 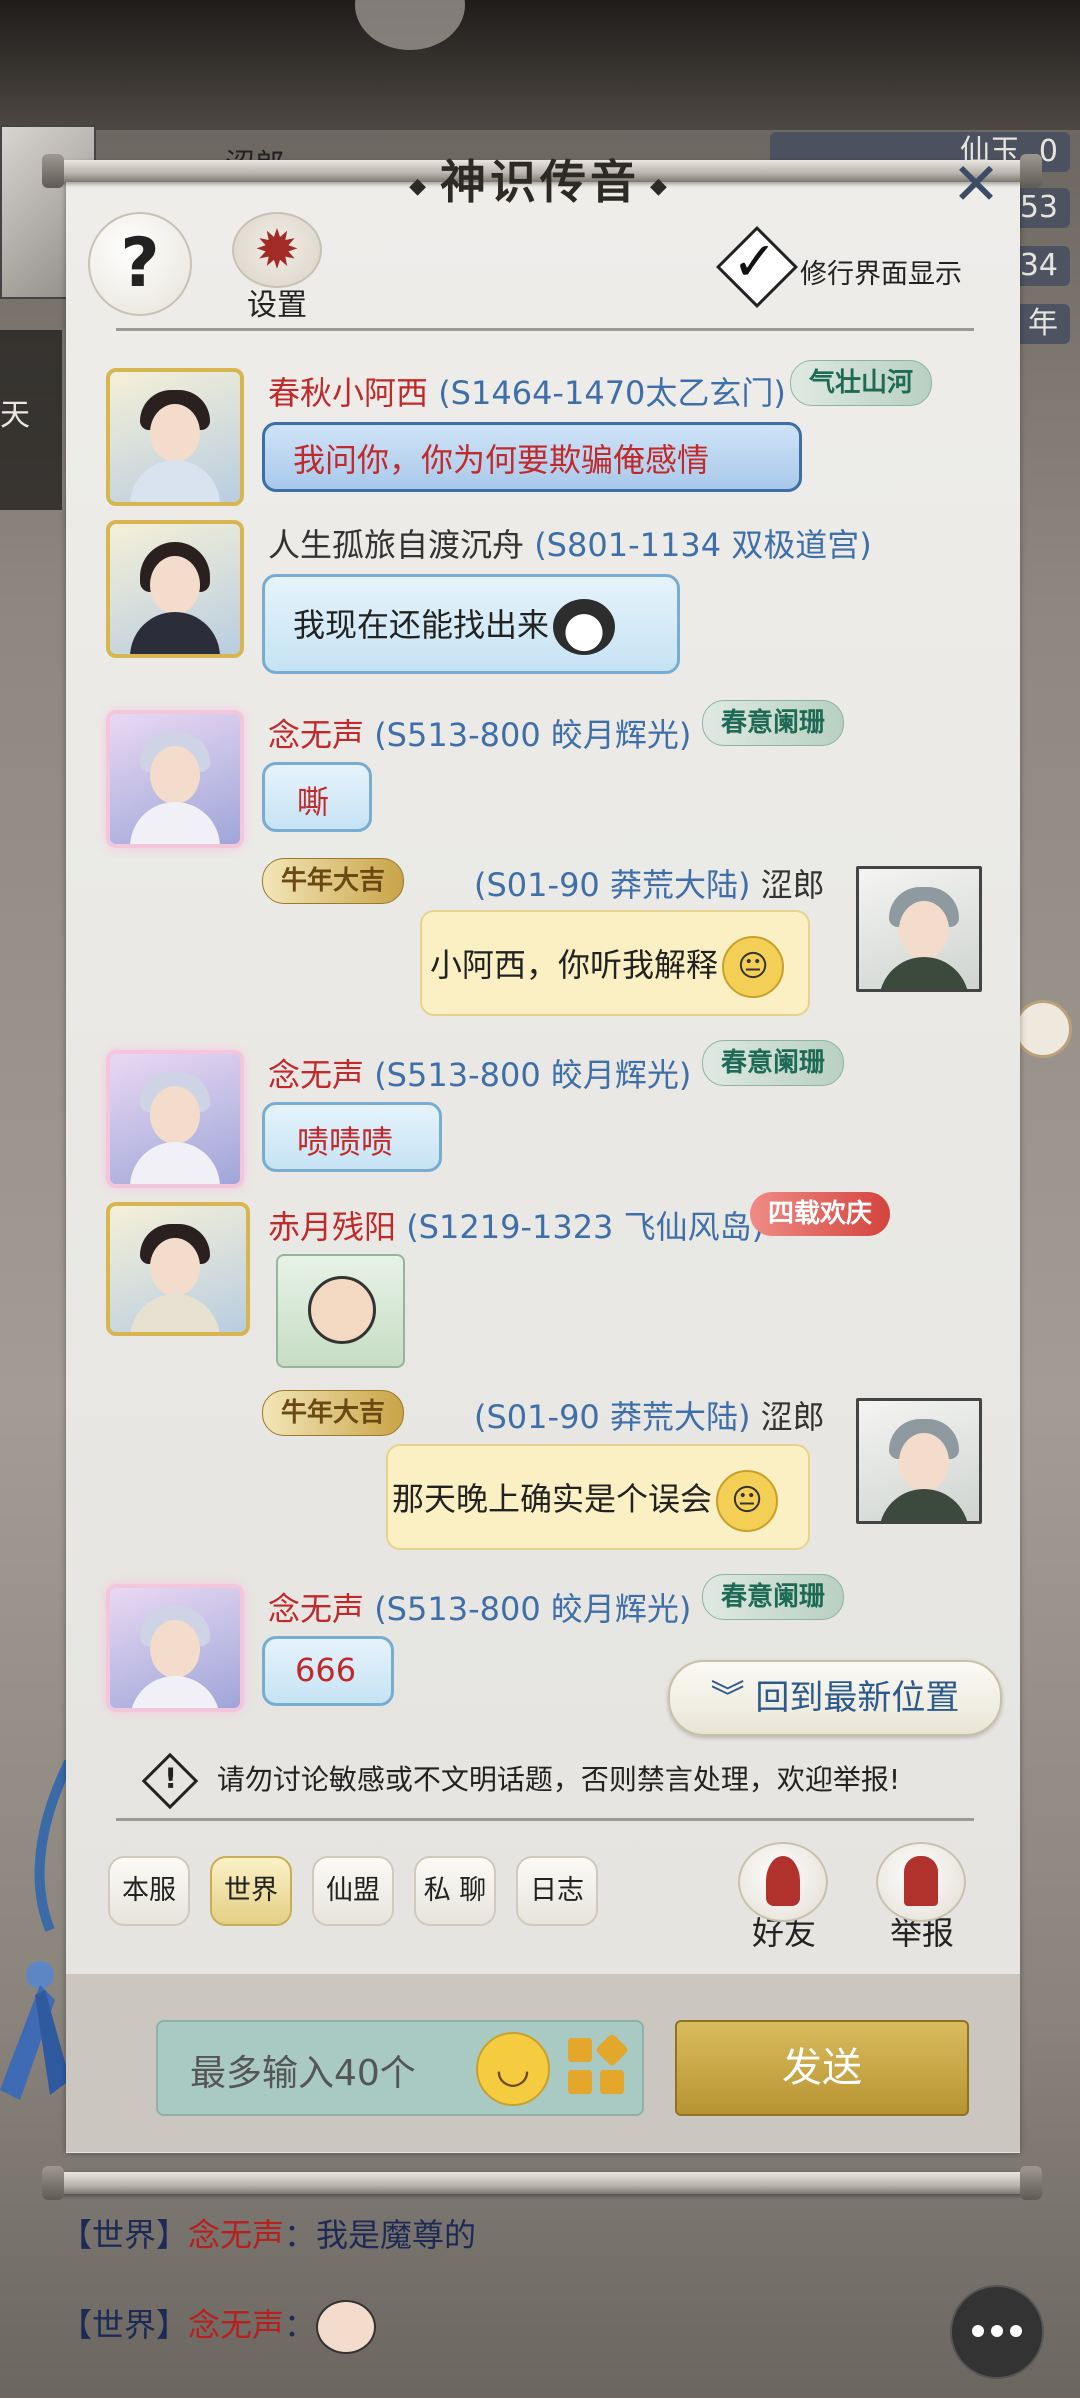 What do you see at coordinates (598, 2064) in the screenshot?
I see `more-grid-icon` at bounding box center [598, 2064].